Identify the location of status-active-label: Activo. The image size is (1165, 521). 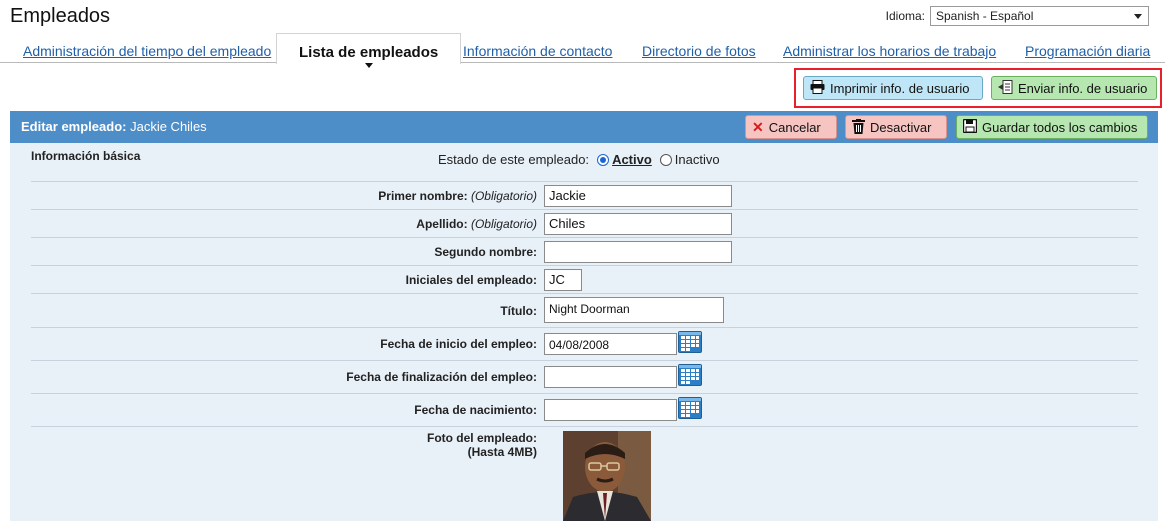
(632, 159).